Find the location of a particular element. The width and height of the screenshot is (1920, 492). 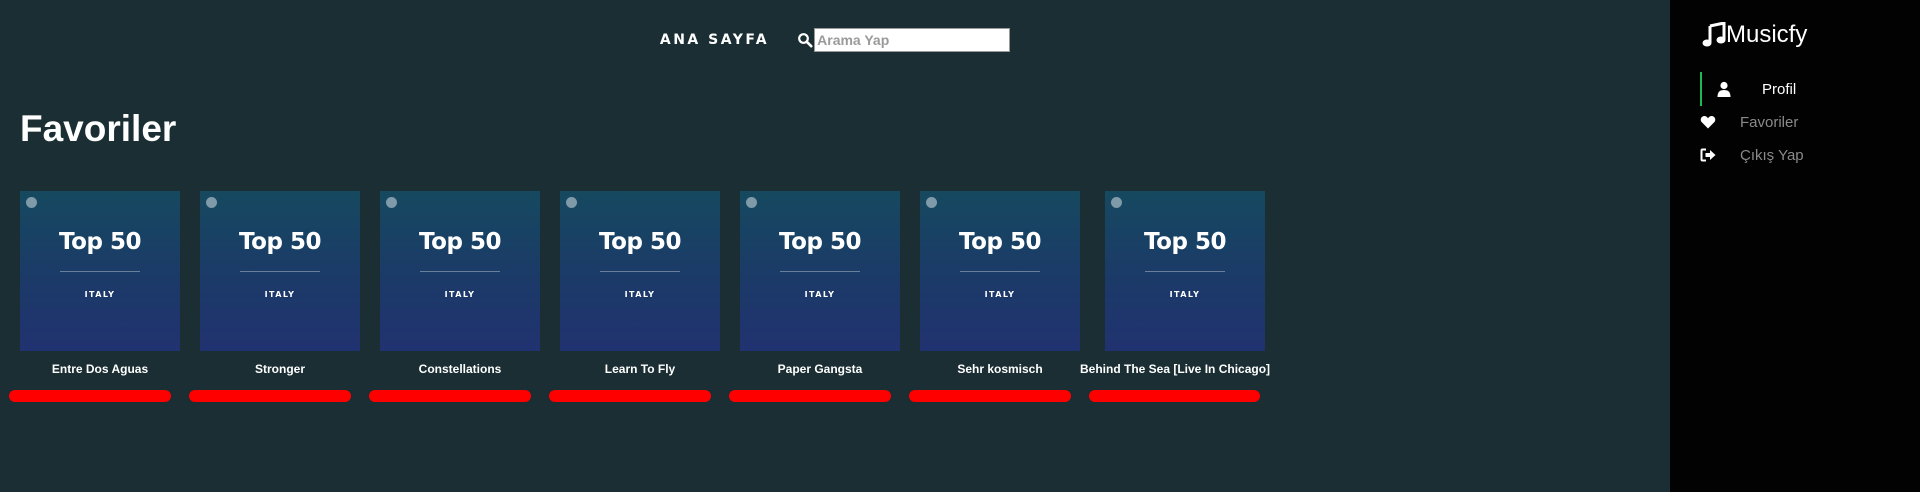

sidebar: Musicfy Profil Favoriler Çıkış Yap is located at coordinates (1795, 246).